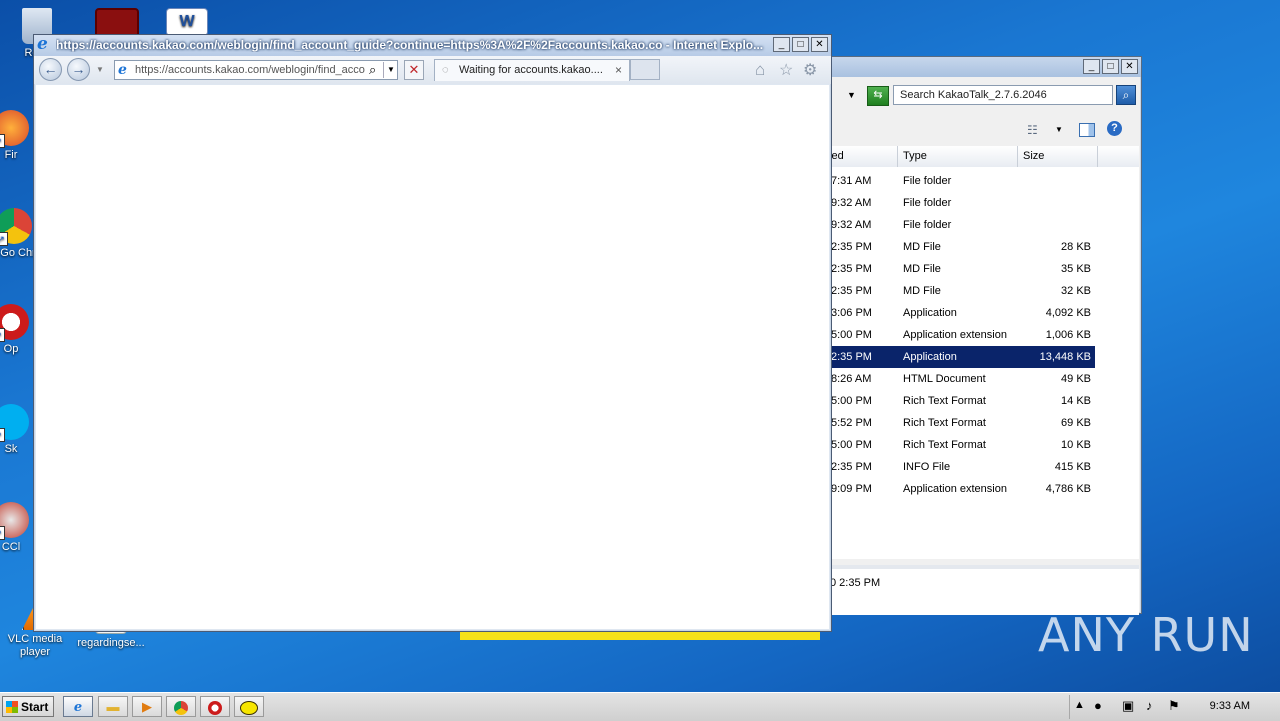 The height and width of the screenshot is (721, 1280). Describe the element at coordinates (78, 69) in the screenshot. I see `forward-button: →` at that location.